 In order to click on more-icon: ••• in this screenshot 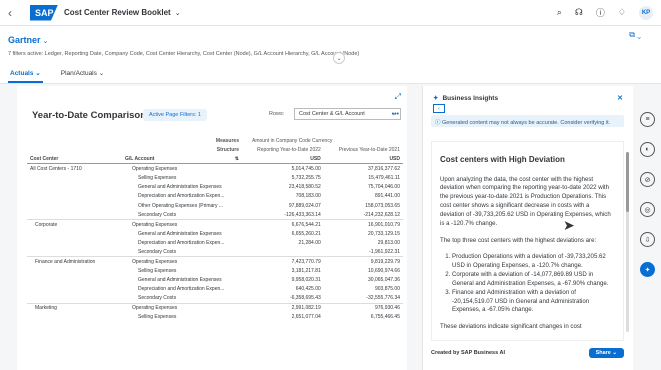, I will do `click(395, 114)`.